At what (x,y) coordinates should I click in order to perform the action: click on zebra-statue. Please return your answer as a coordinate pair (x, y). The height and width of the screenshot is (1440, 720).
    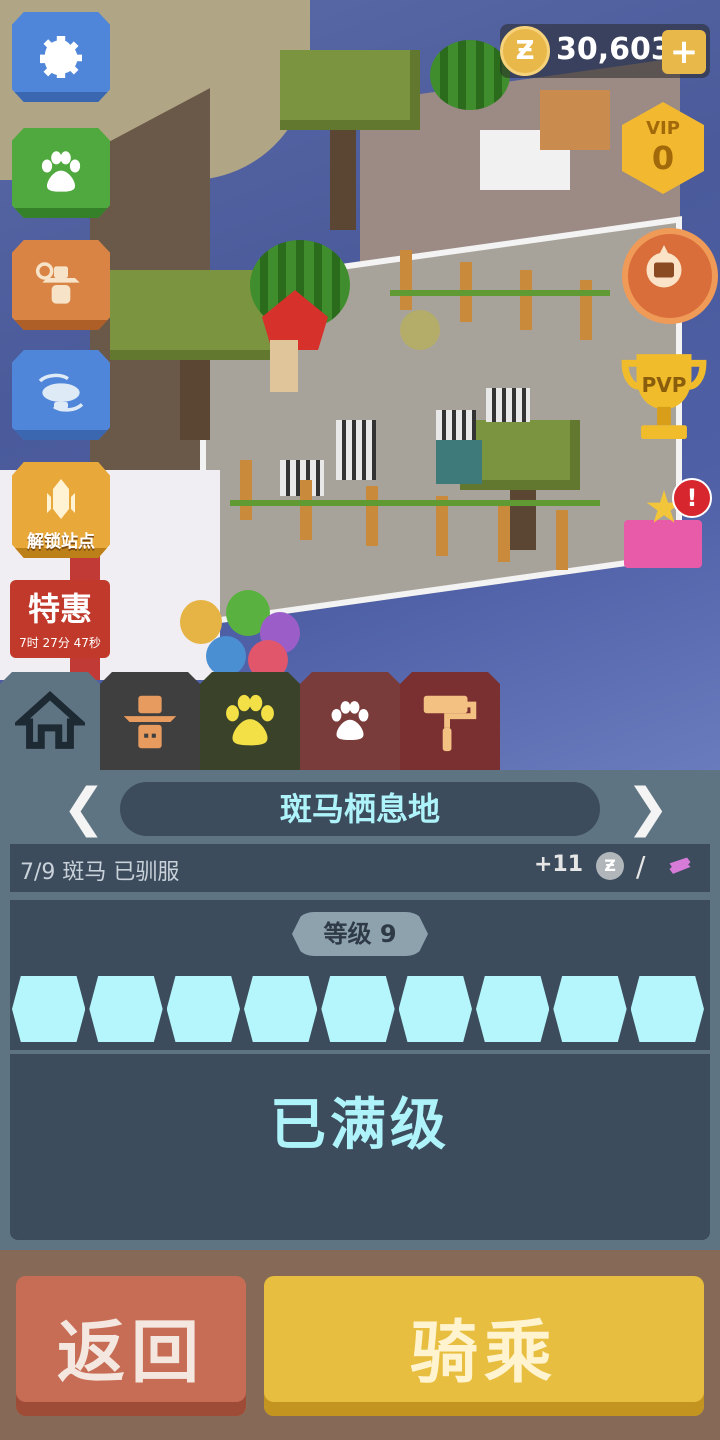
    Looking at the image, I should click on (459, 462).